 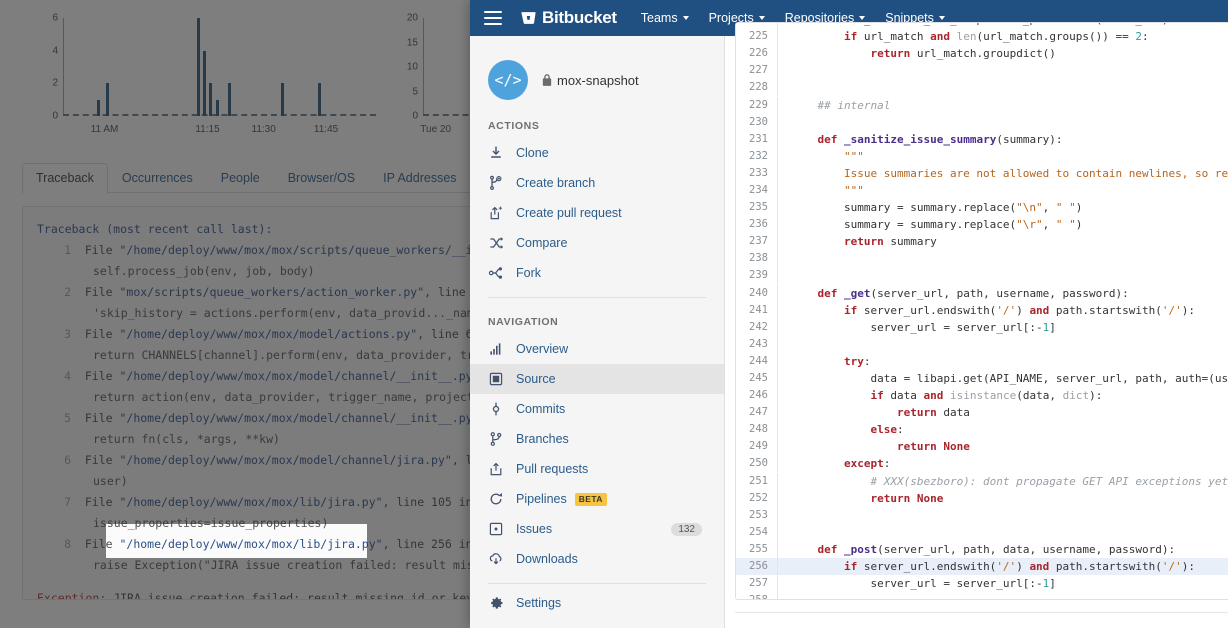 What do you see at coordinates (499, 243) in the screenshot?
I see `compare-icon` at bounding box center [499, 243].